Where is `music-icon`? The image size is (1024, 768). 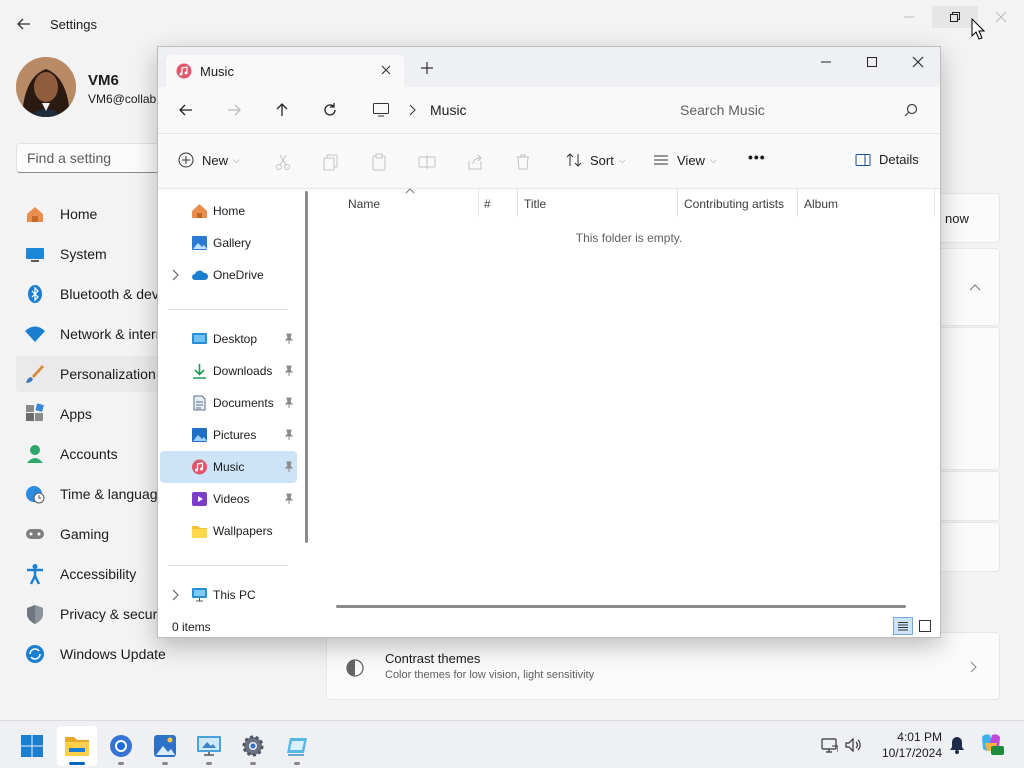
music-icon is located at coordinates (184, 71).